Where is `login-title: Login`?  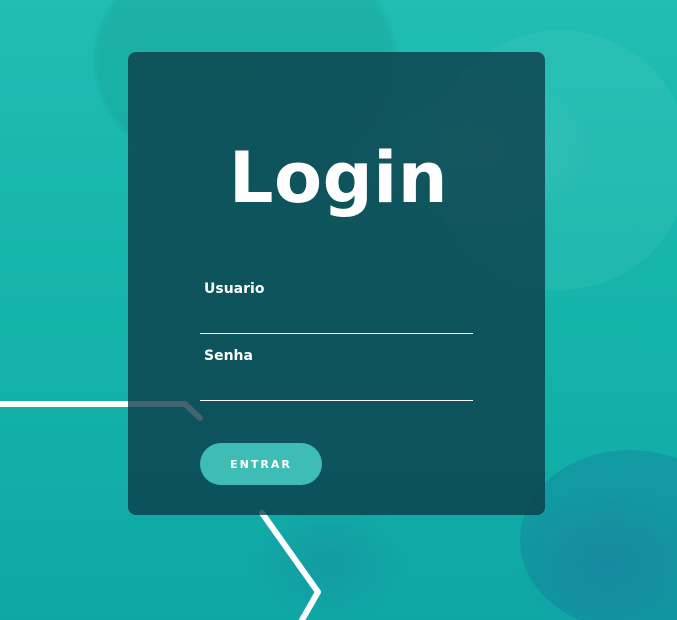 login-title: Login is located at coordinates (338, 178).